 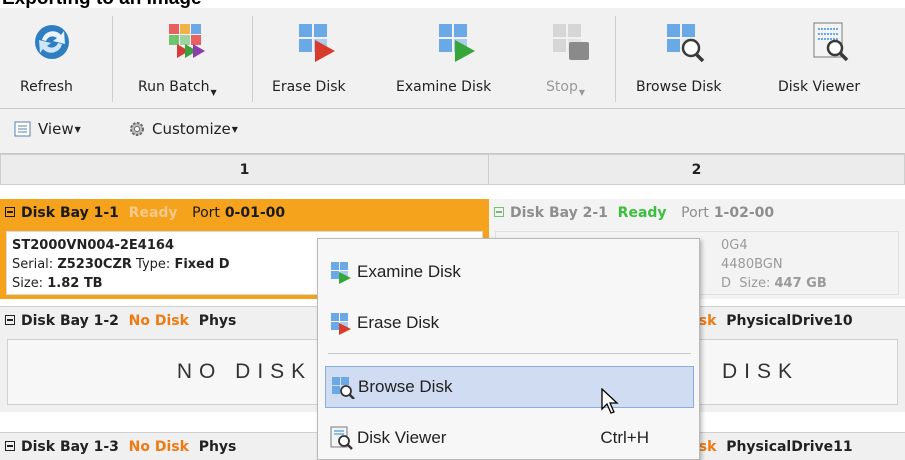 I want to click on menu-item-erase-disk: Erase Disk, so click(x=509, y=323).